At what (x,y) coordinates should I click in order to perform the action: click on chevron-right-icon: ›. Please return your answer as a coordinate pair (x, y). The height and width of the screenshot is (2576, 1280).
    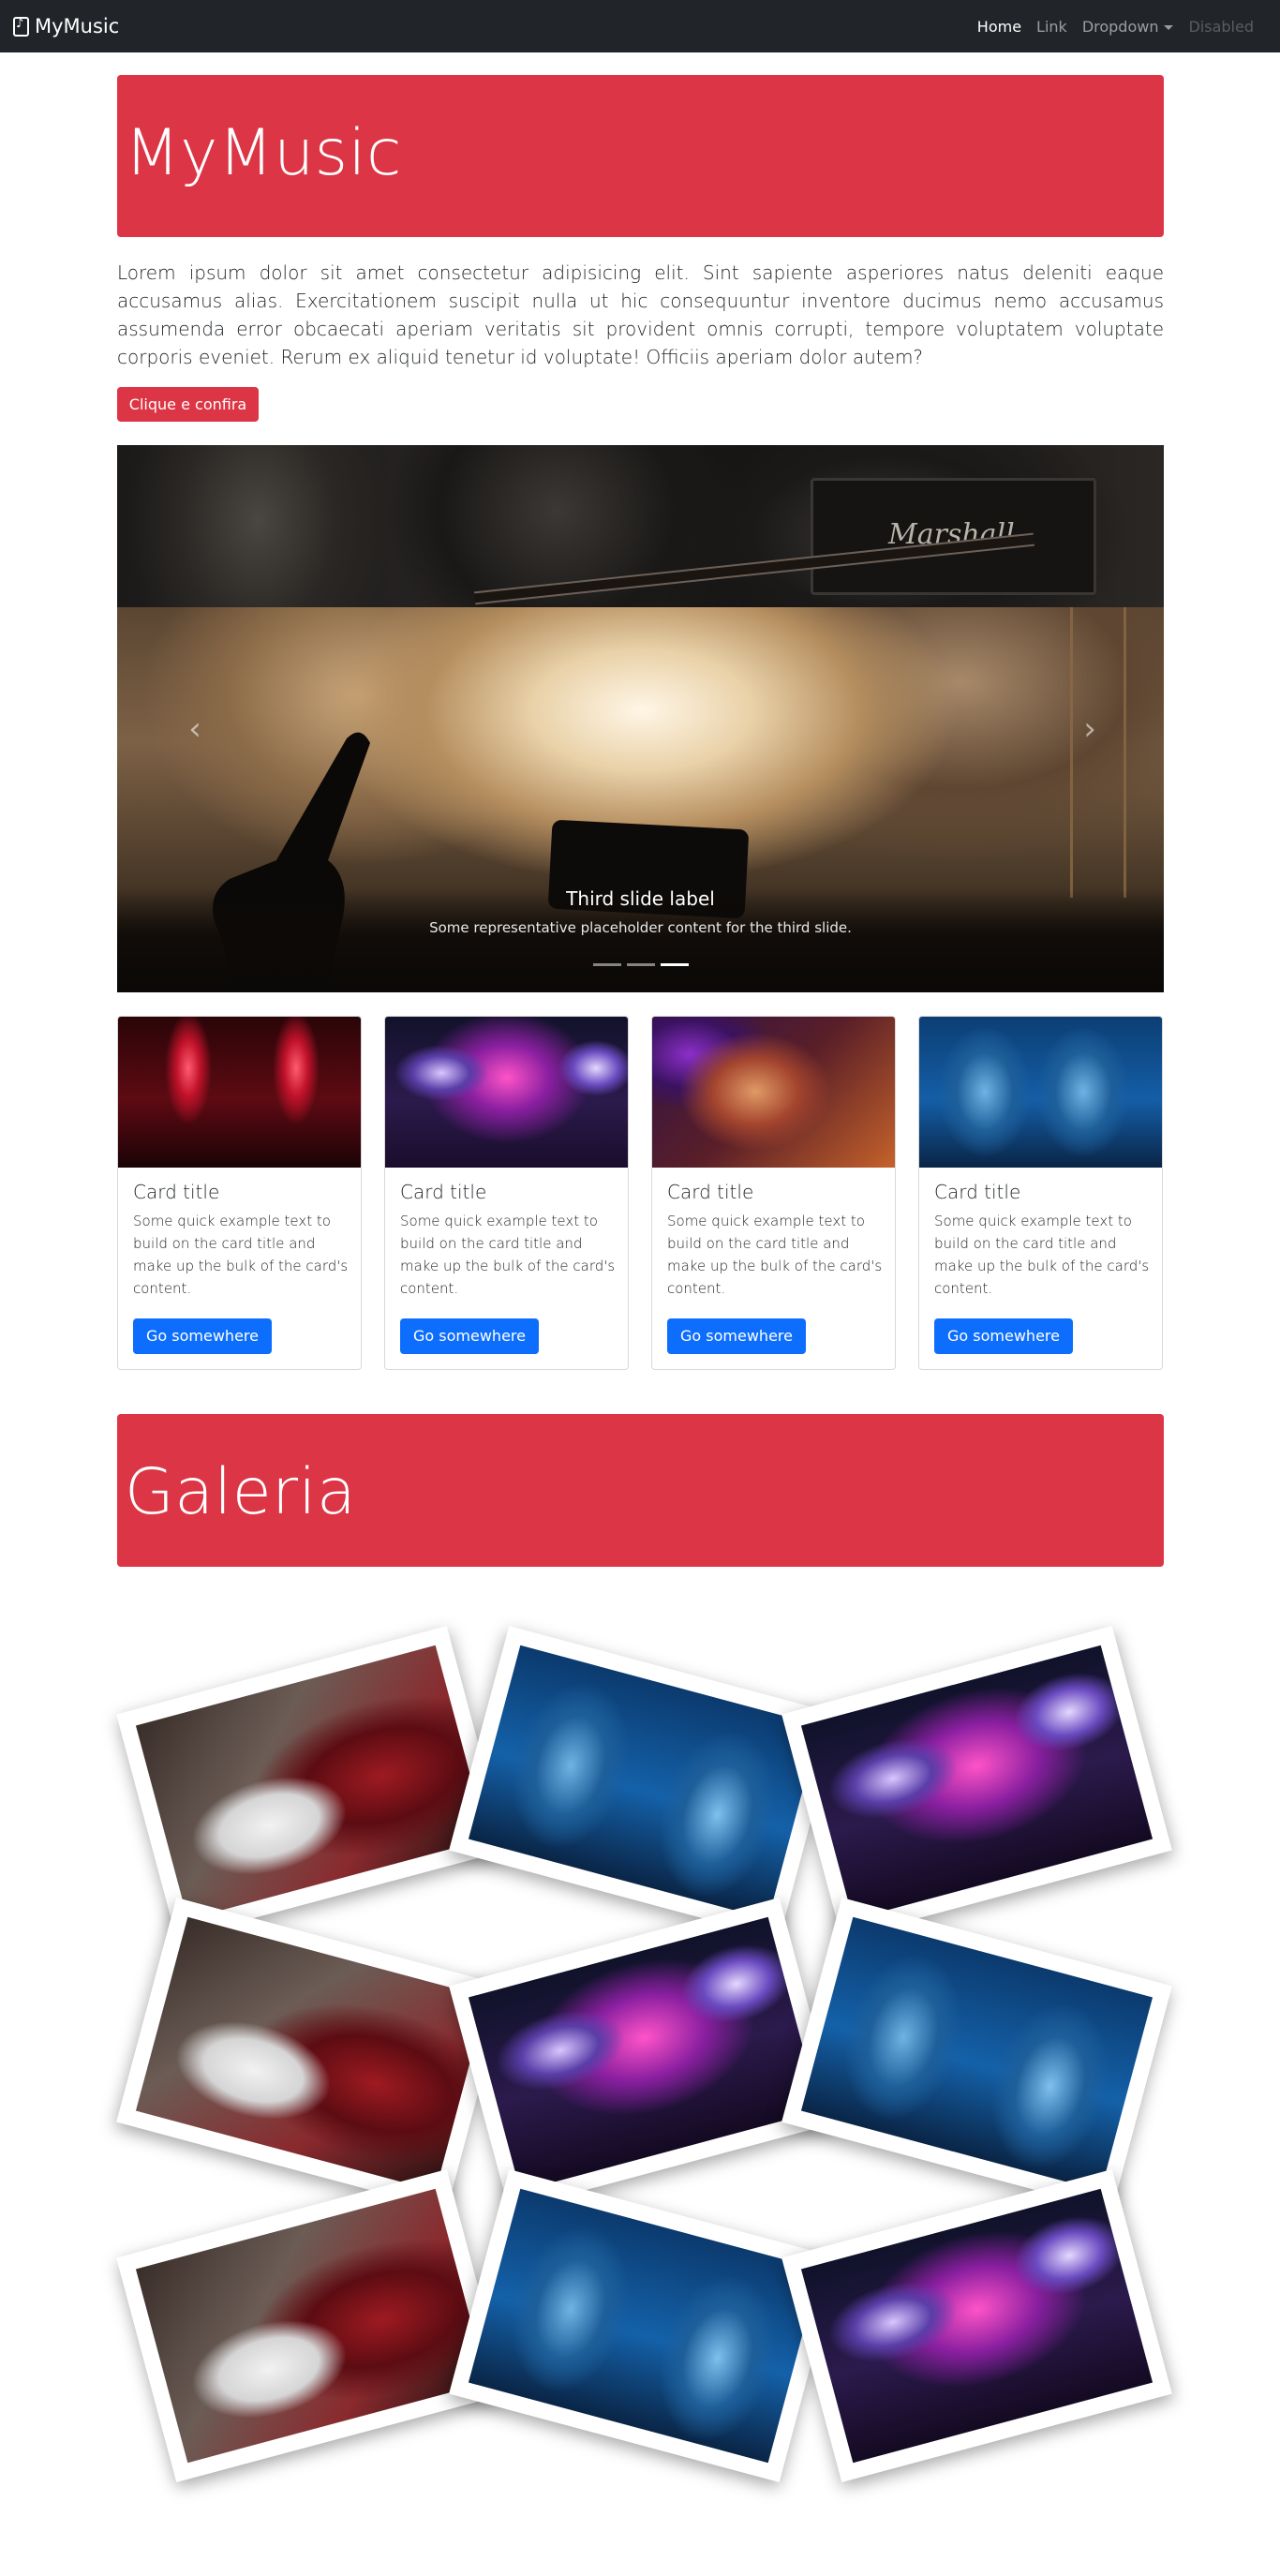
    Looking at the image, I should click on (1089, 729).